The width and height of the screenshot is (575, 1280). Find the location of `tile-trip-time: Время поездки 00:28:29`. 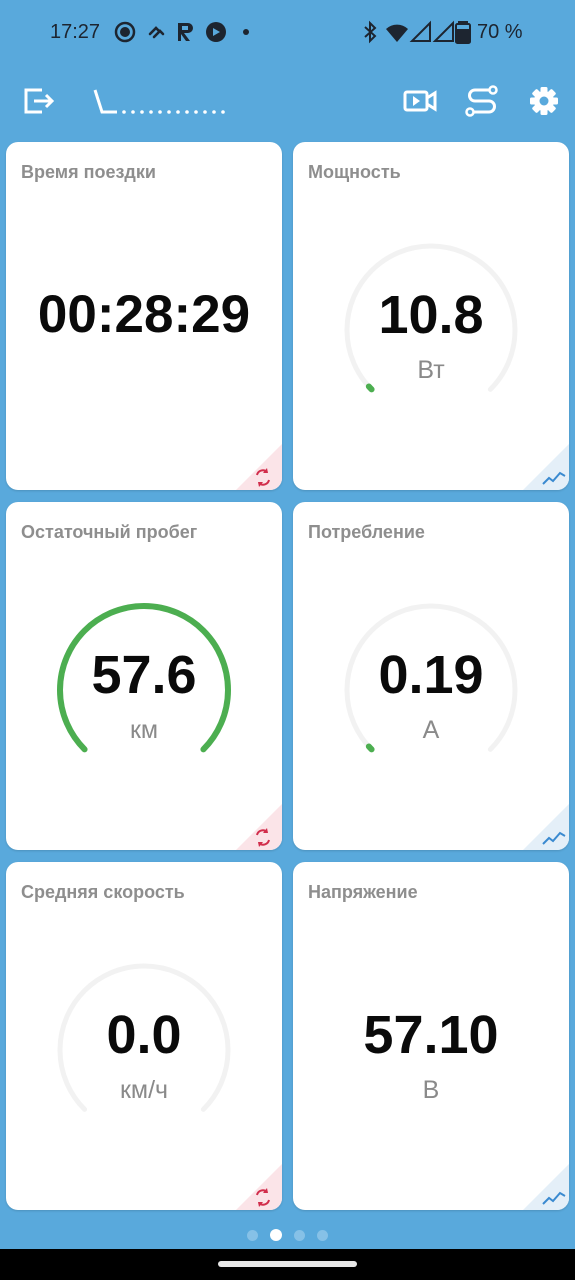

tile-trip-time: Время поездки 00:28:29 is located at coordinates (144, 316).